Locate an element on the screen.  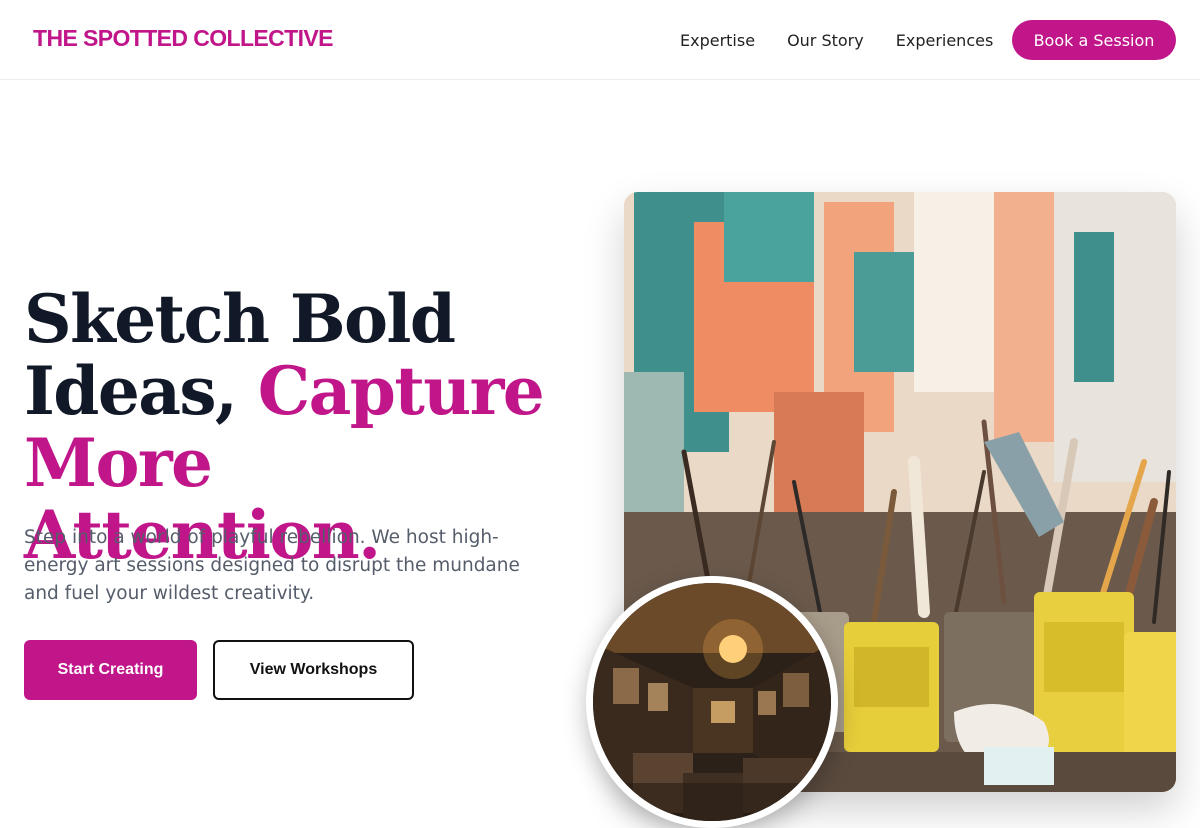
brand-logo: THE SPOTTED COLLECTIVE is located at coordinates (183, 38).